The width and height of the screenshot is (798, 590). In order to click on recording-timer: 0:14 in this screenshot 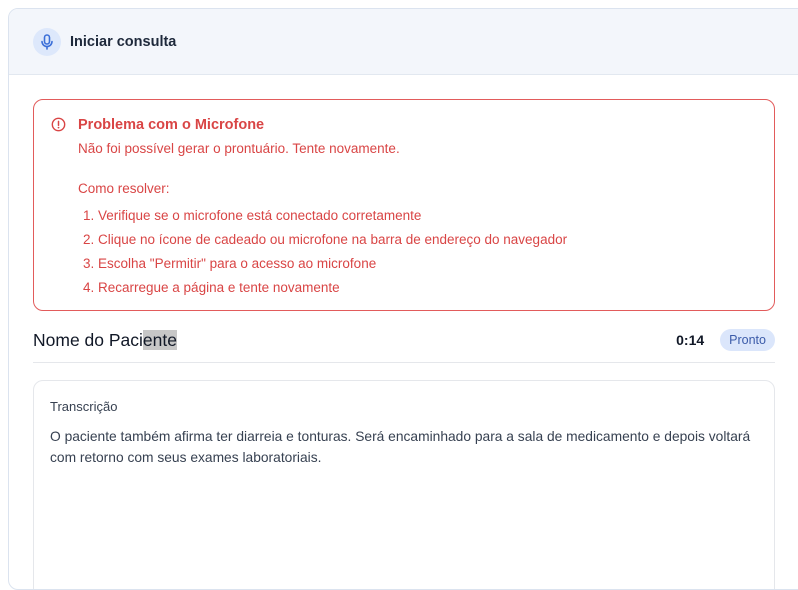, I will do `click(690, 340)`.